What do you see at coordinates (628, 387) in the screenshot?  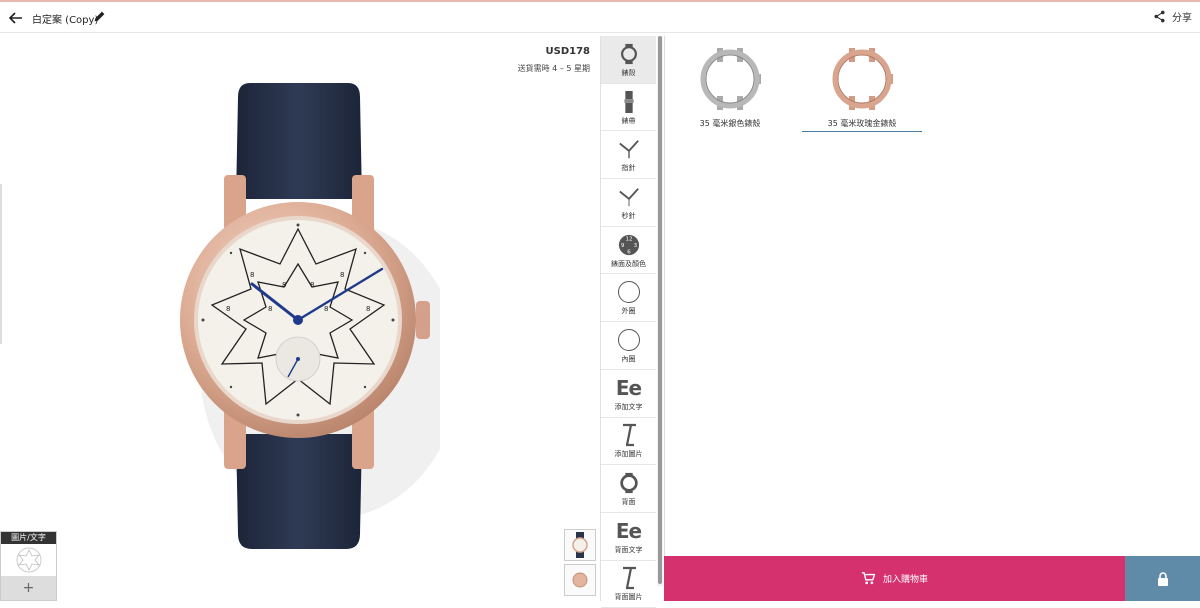 I see `add-text-icon: Ee` at bounding box center [628, 387].